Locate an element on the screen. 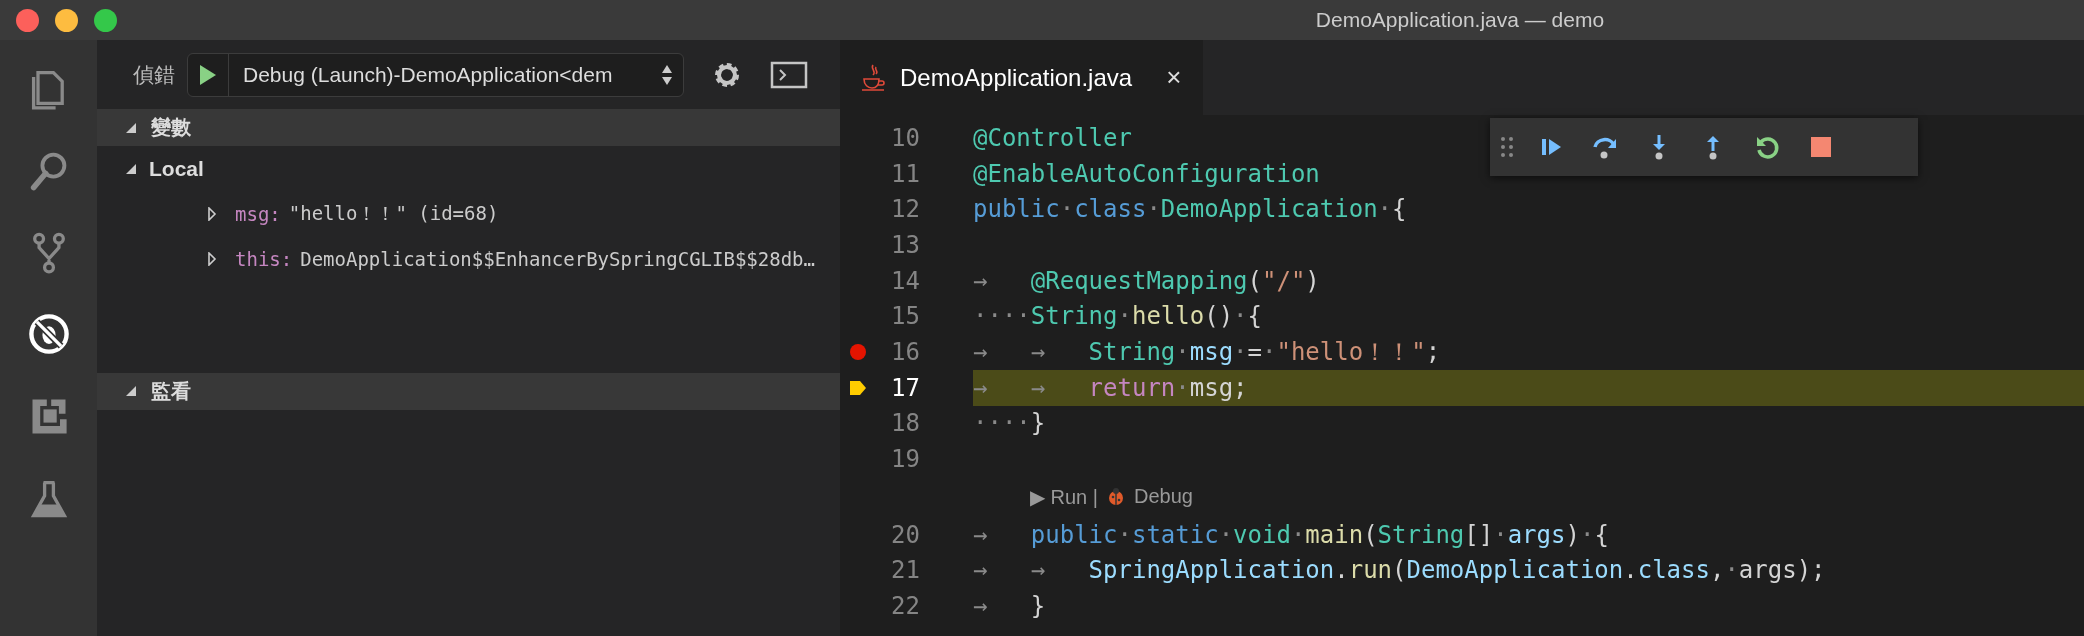 The height and width of the screenshot is (636, 2084). line-number: 18 is located at coordinates (905, 423).